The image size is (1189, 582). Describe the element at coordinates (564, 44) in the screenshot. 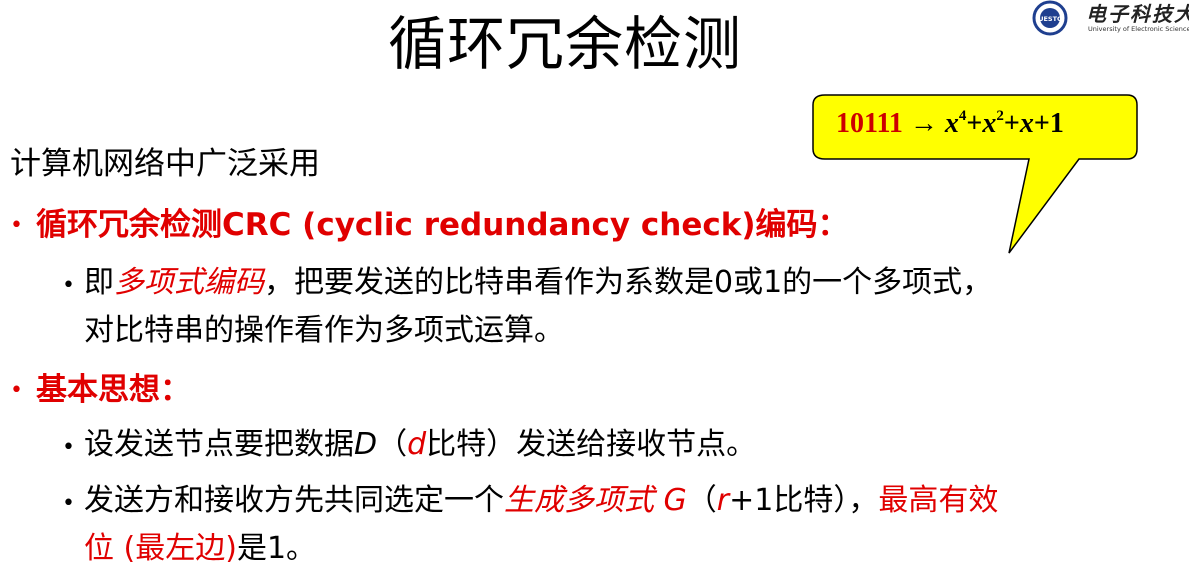

I see `slide-title: 循环冗余检测` at that location.